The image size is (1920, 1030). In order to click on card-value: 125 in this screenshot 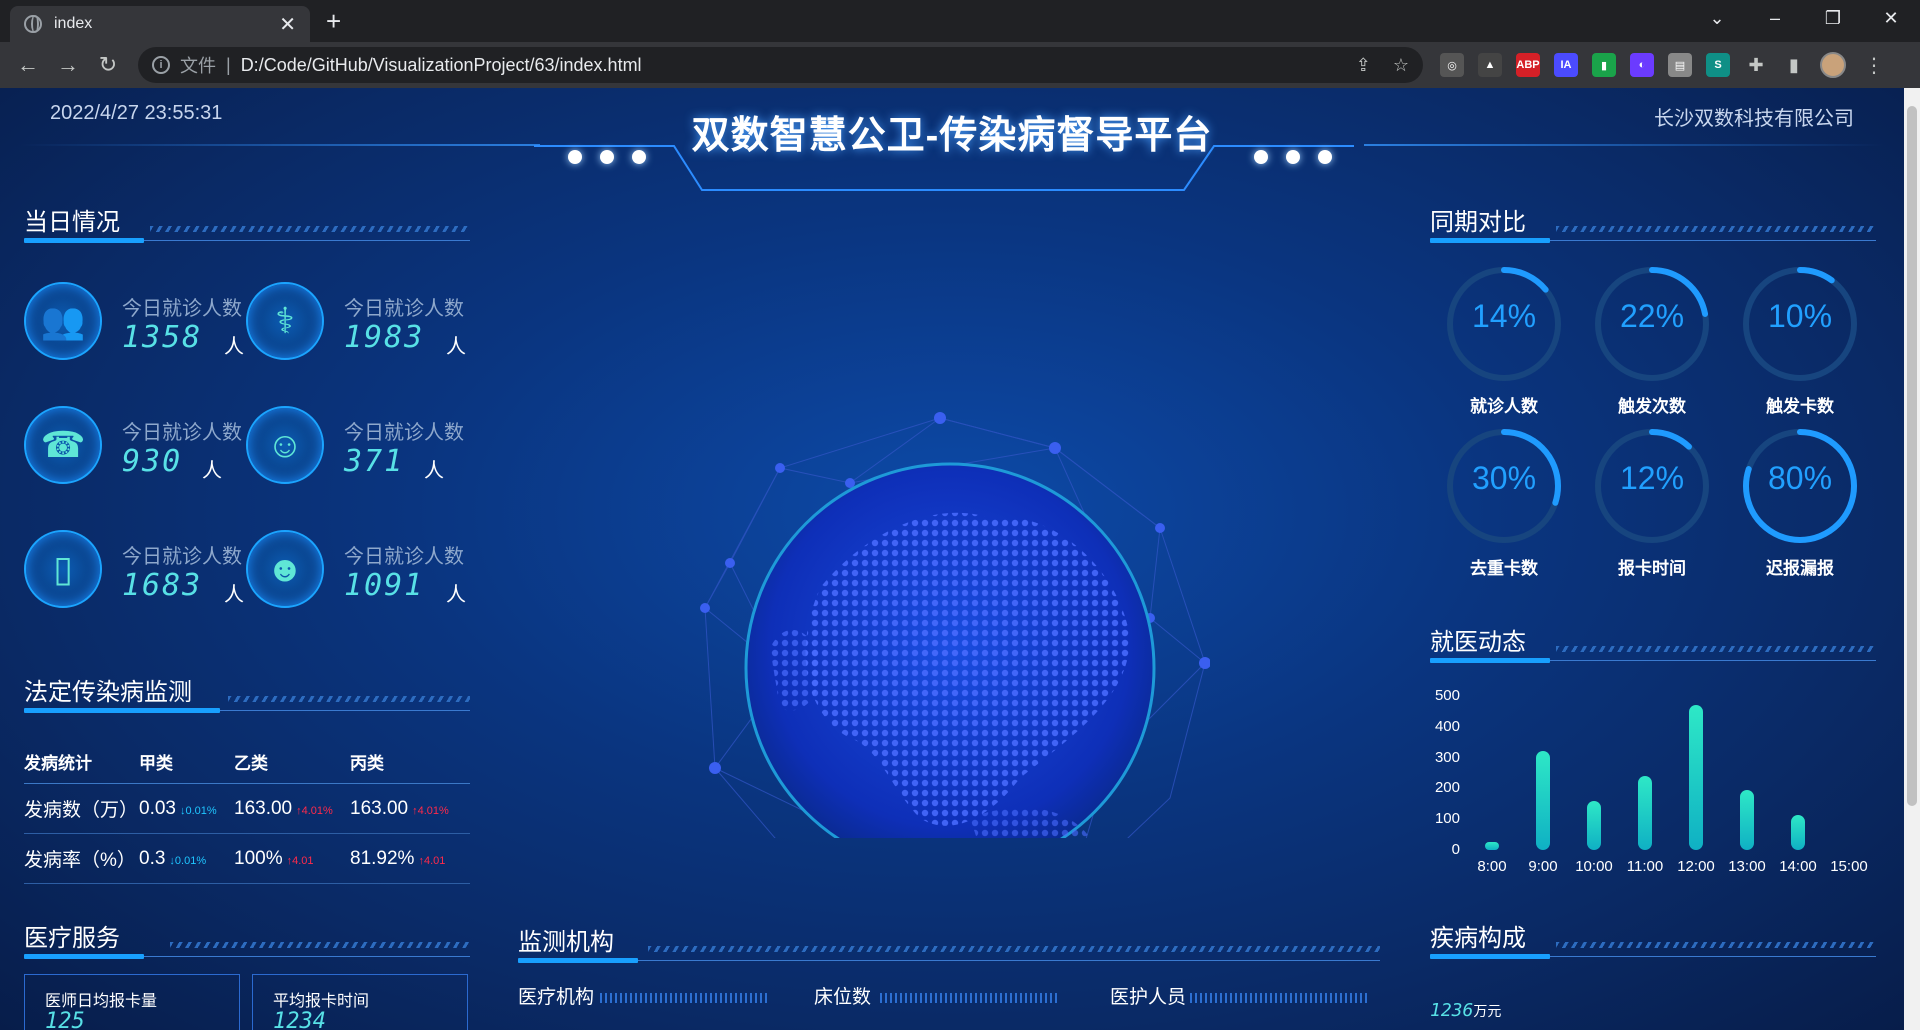, I will do `click(65, 1019)`.